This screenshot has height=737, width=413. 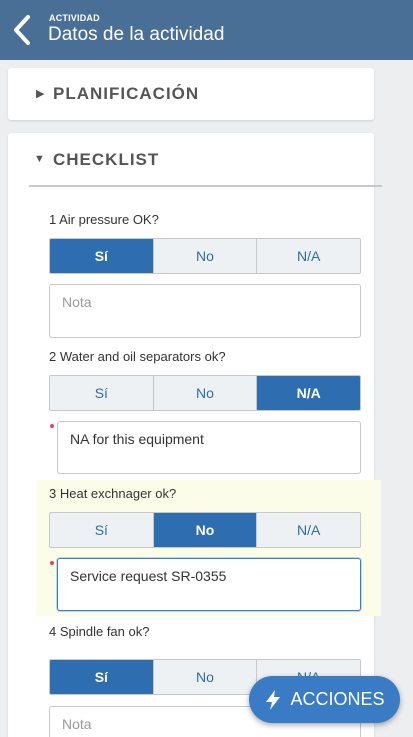 I want to click on question-4-label: 4 Spindle fan ok?, so click(x=99, y=631).